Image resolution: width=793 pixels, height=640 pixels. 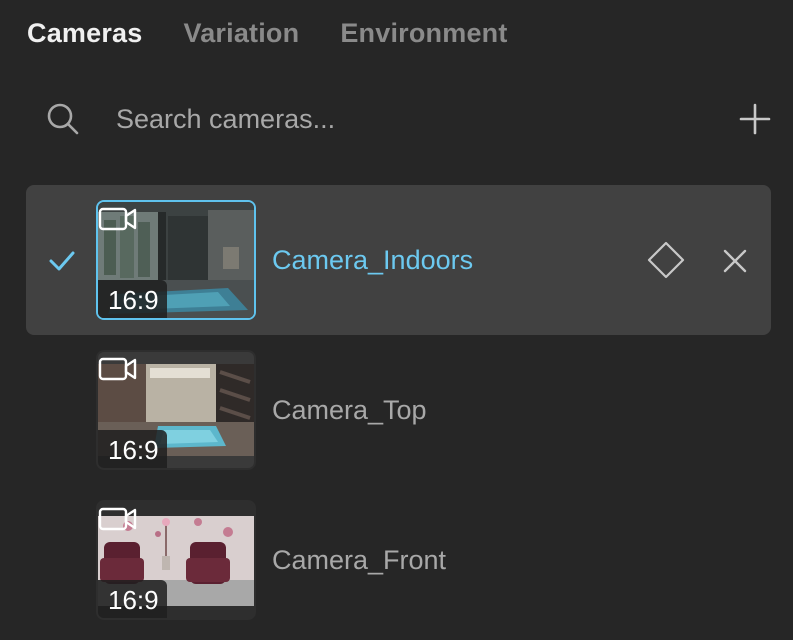 I want to click on close-icon, so click(x=735, y=261).